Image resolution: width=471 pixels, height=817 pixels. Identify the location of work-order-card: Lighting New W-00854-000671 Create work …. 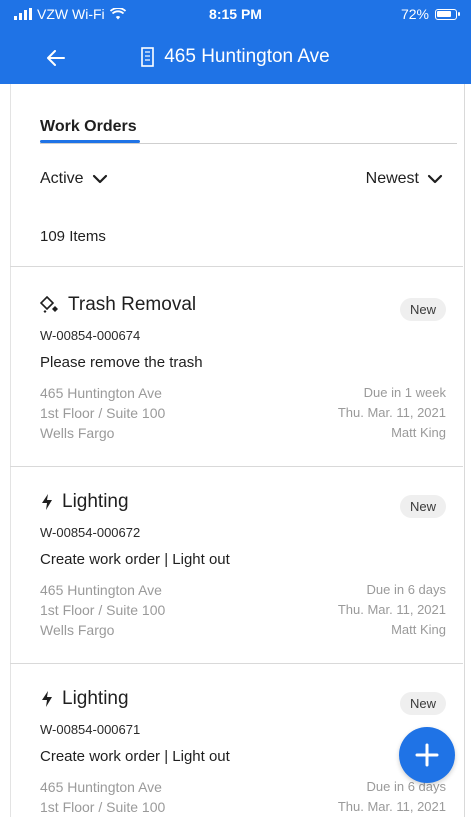
(243, 750).